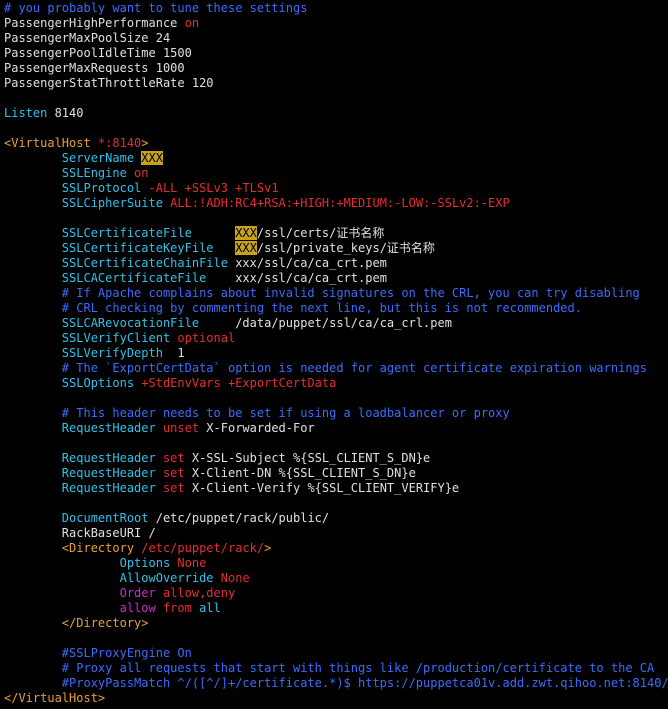 The width and height of the screenshot is (668, 709). What do you see at coordinates (239, 518) in the screenshot?
I see `code-token: /etc/puppet/rack/public/` at bounding box center [239, 518].